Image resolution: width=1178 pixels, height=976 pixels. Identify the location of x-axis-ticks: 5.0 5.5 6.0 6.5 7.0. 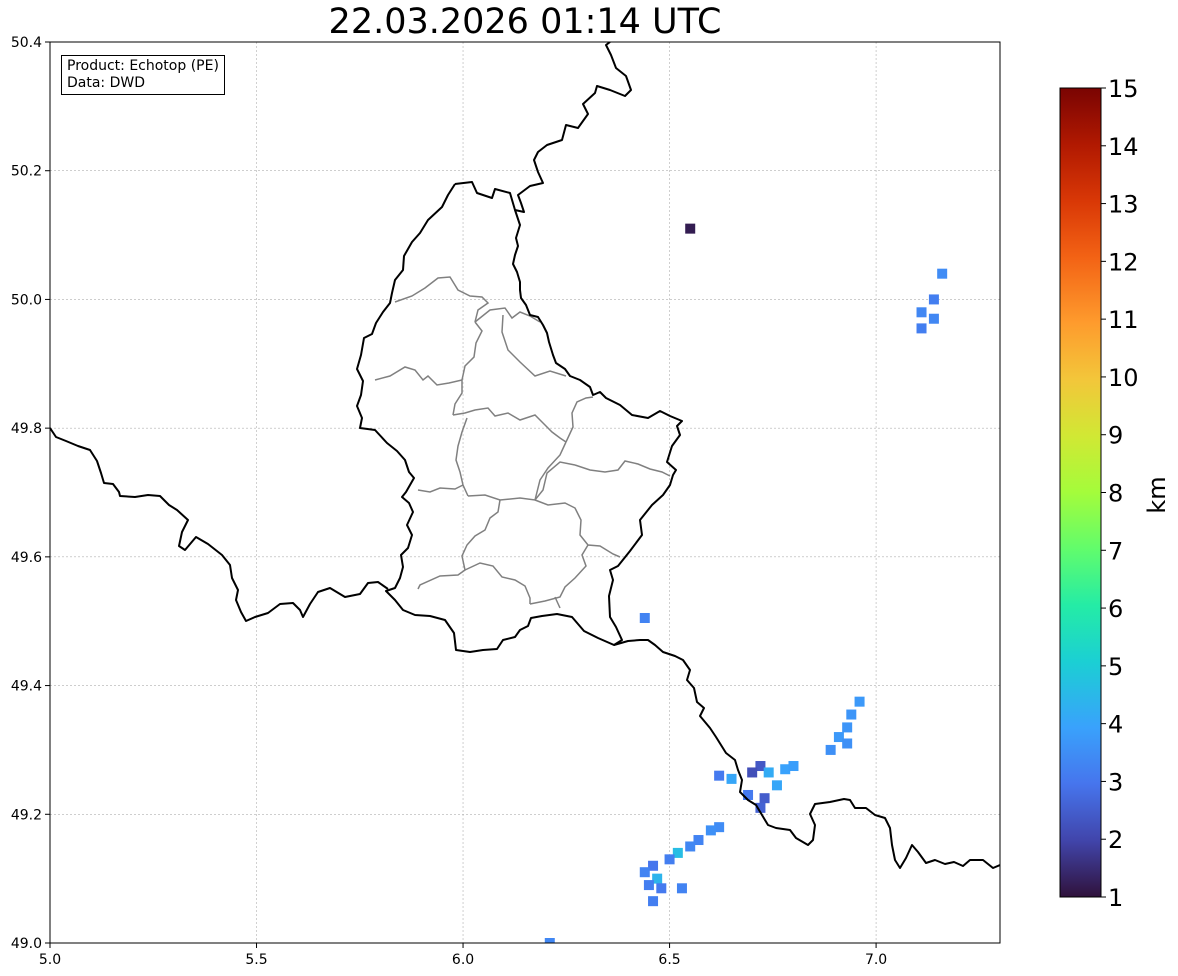
(463, 955).